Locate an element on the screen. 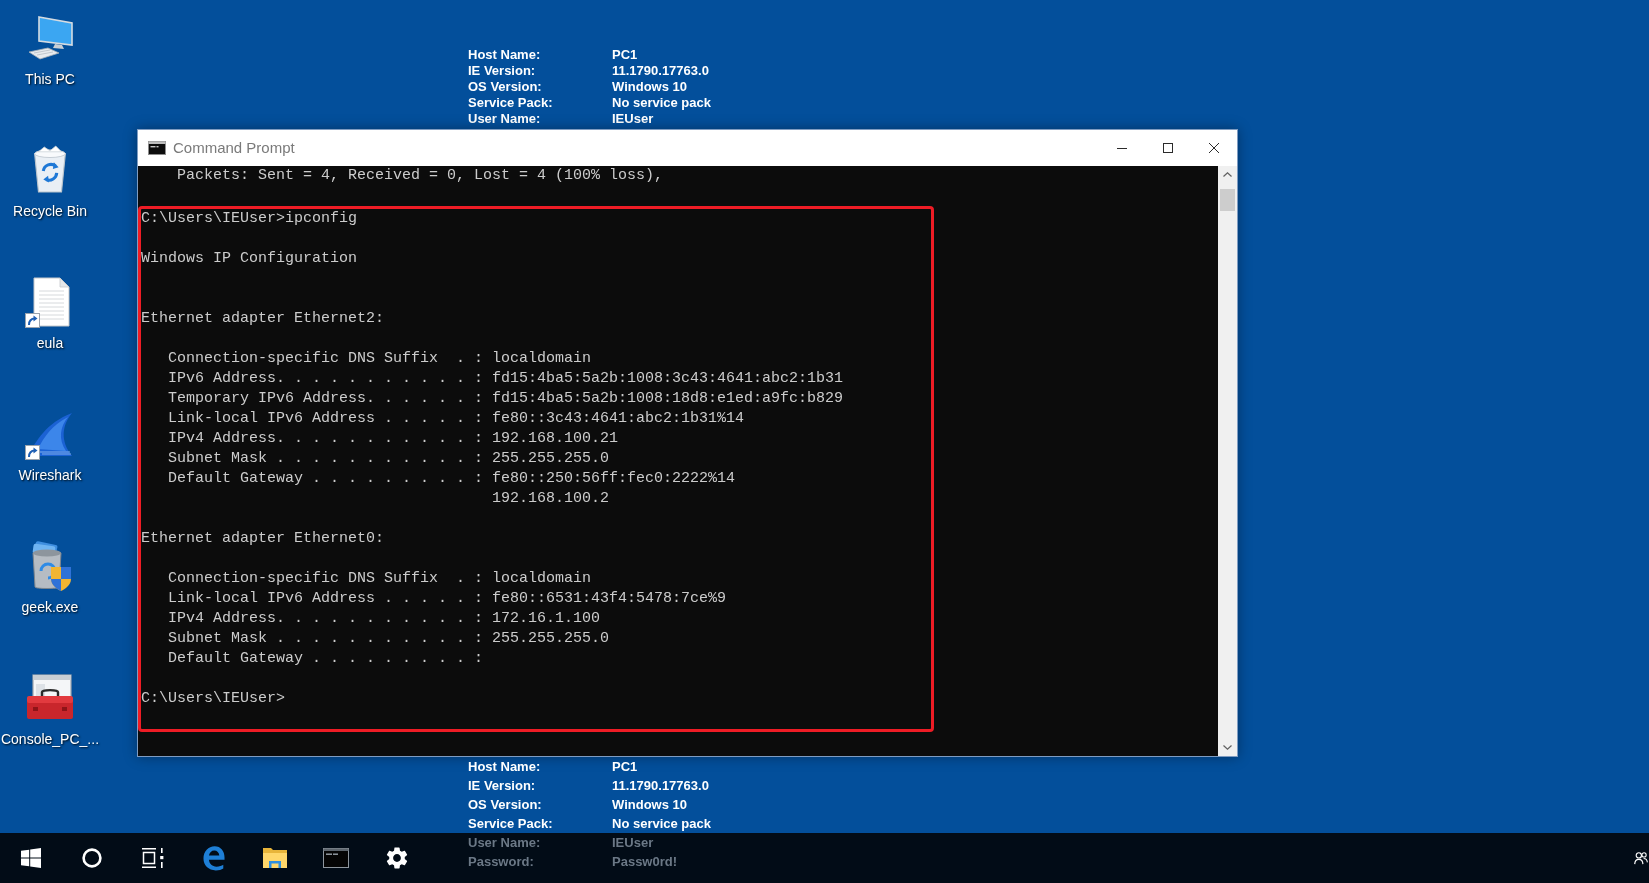 The height and width of the screenshot is (883, 1649). window-title: Command Prompt is located at coordinates (234, 147).